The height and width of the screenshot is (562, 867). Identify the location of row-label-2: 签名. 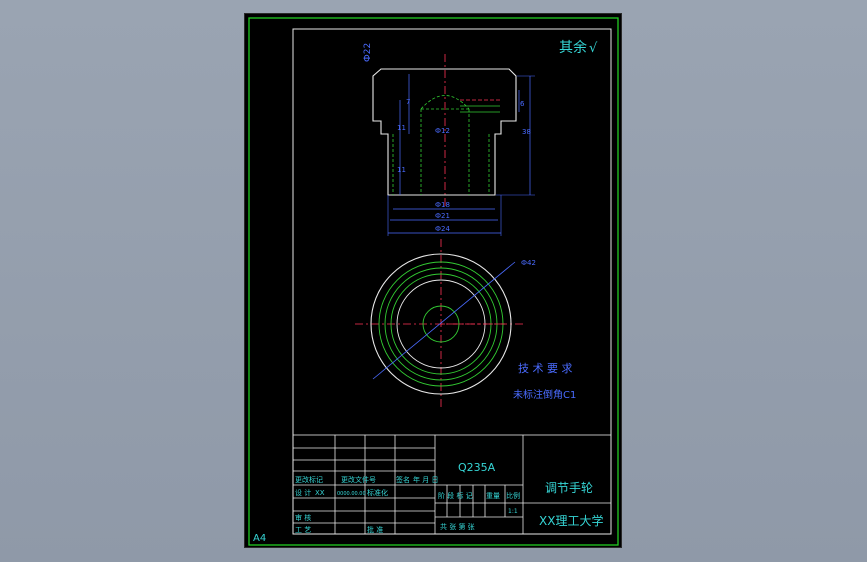
(403, 479).